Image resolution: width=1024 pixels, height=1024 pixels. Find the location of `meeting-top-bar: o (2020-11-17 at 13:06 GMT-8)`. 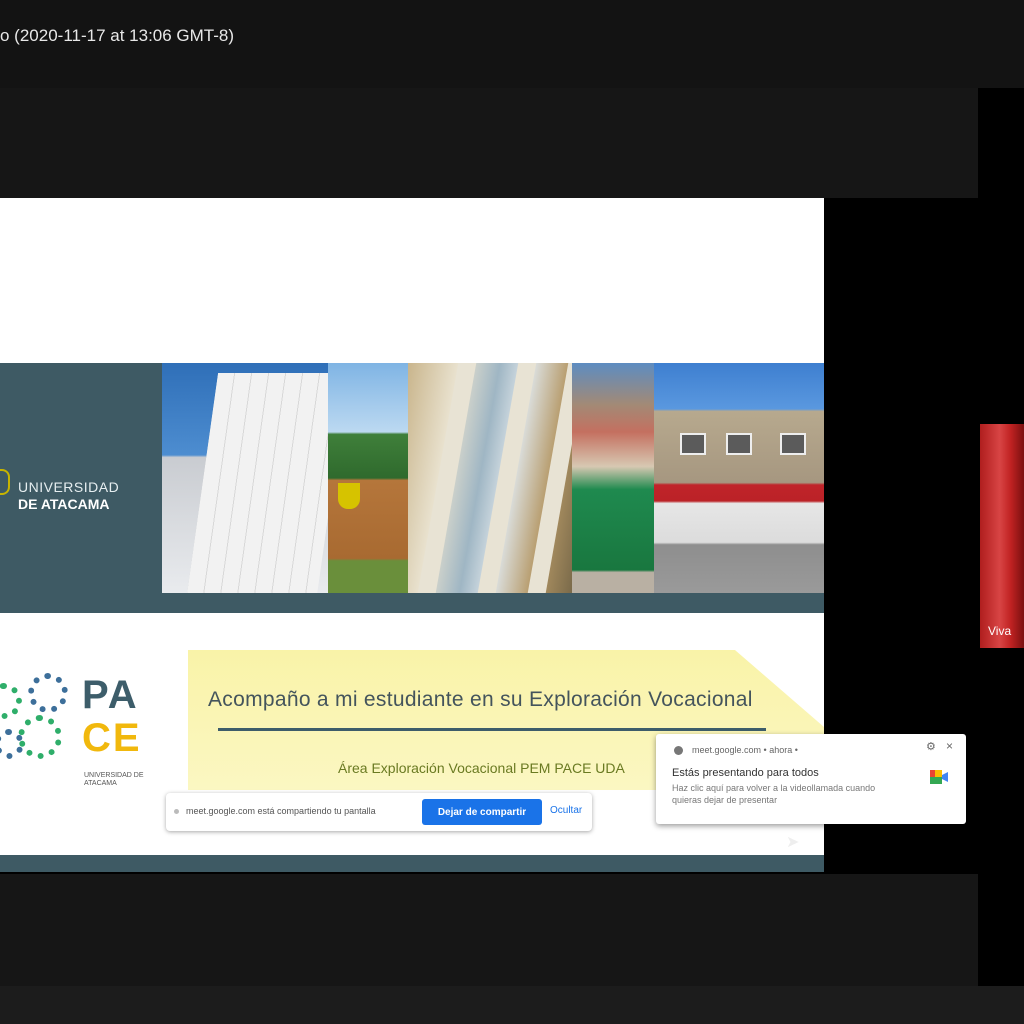

meeting-top-bar: o (2020-11-17 at 13:06 GMT-8) is located at coordinates (512, 44).